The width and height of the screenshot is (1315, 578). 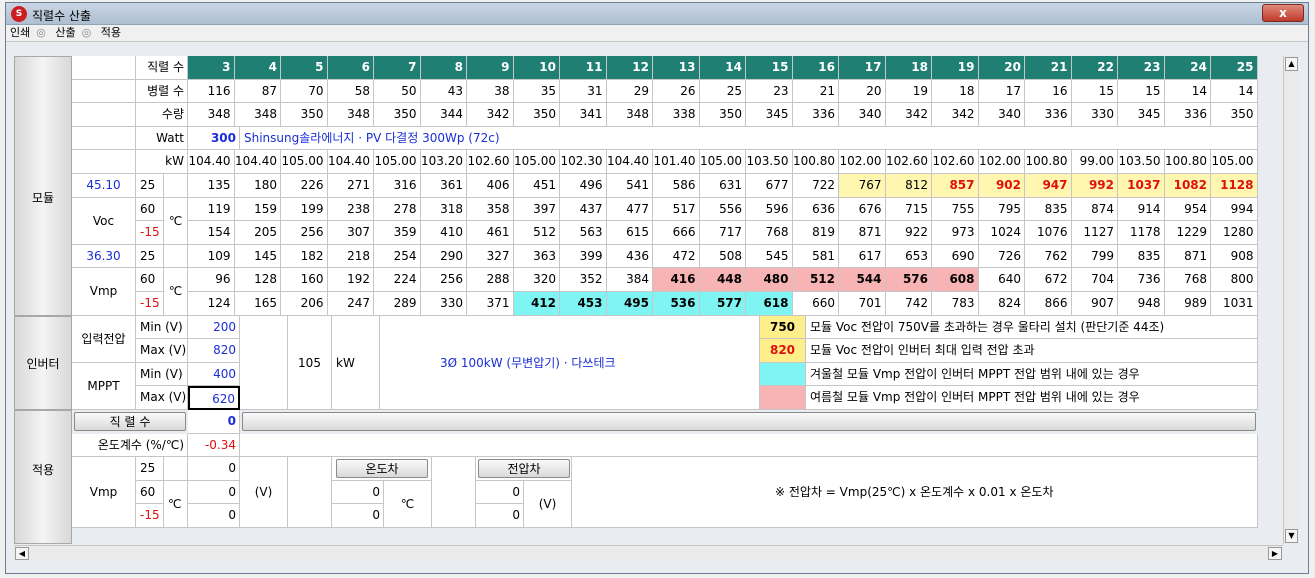 I want to click on voc-cell: 636, so click(x=815, y=209).